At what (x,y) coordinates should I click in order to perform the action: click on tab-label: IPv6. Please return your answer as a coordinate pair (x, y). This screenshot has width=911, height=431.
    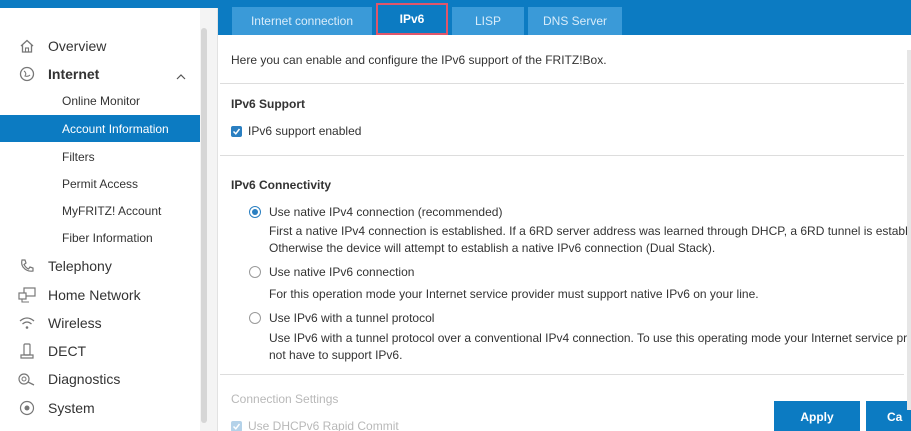
    Looking at the image, I should click on (412, 19).